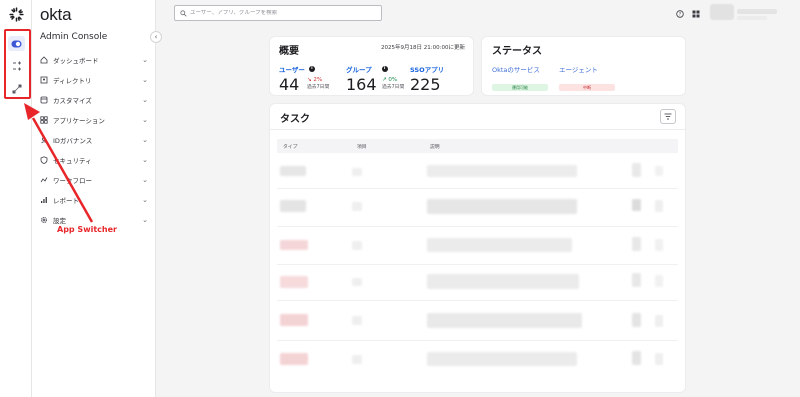 The width and height of the screenshot is (800, 397). What do you see at coordinates (517, 51) in the screenshot?
I see `status-title: ステータス` at bounding box center [517, 51].